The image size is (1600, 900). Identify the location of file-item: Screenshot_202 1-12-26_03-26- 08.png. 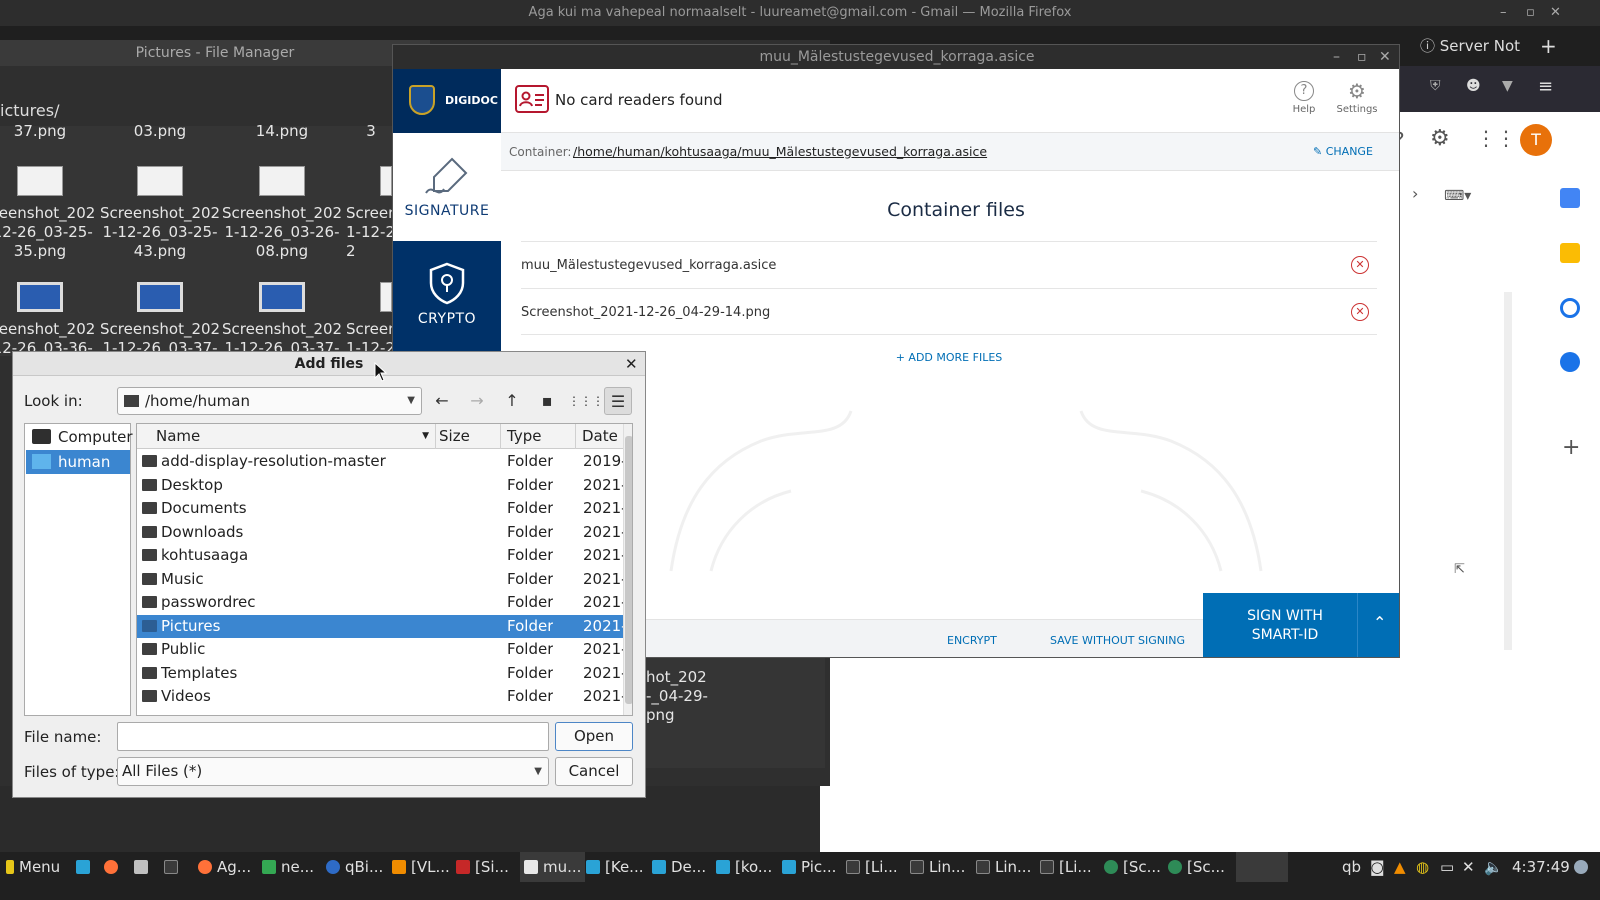
(282, 213).